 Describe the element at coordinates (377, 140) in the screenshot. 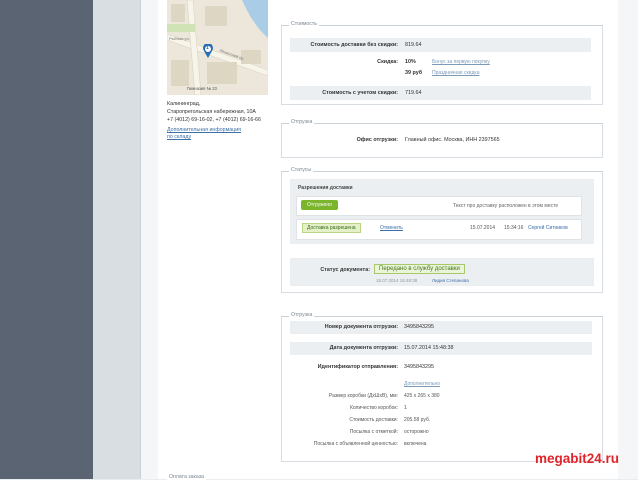

I see `office-label: Офис отгрузки:` at that location.